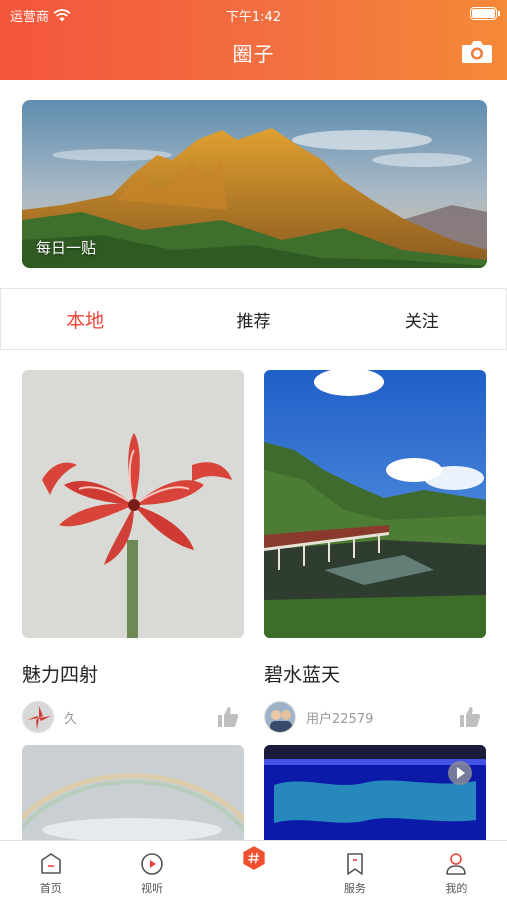 This screenshot has width=507, height=900. I want to click on bottom-nav: 首页 视听 服务 我的, so click(253, 870).